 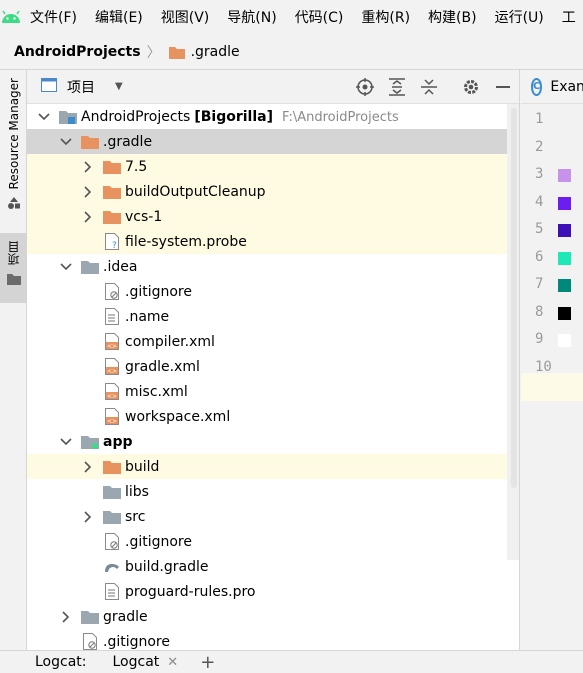 I want to click on resource-manager-tab: Resource Manager, so click(x=13, y=153).